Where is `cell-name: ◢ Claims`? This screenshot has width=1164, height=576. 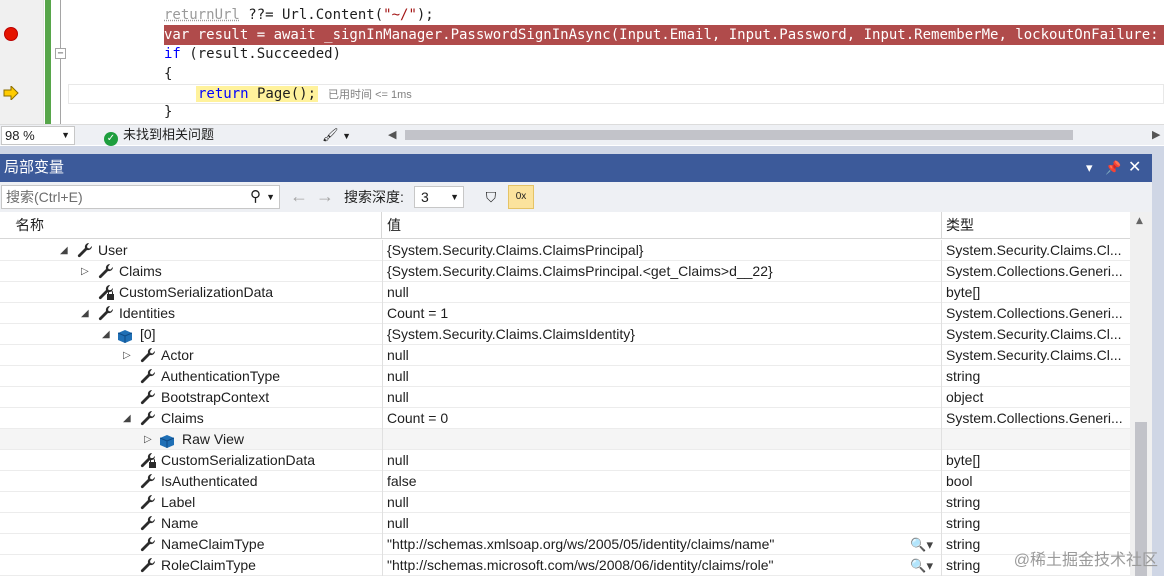 cell-name: ◢ Claims is located at coordinates (191, 418).